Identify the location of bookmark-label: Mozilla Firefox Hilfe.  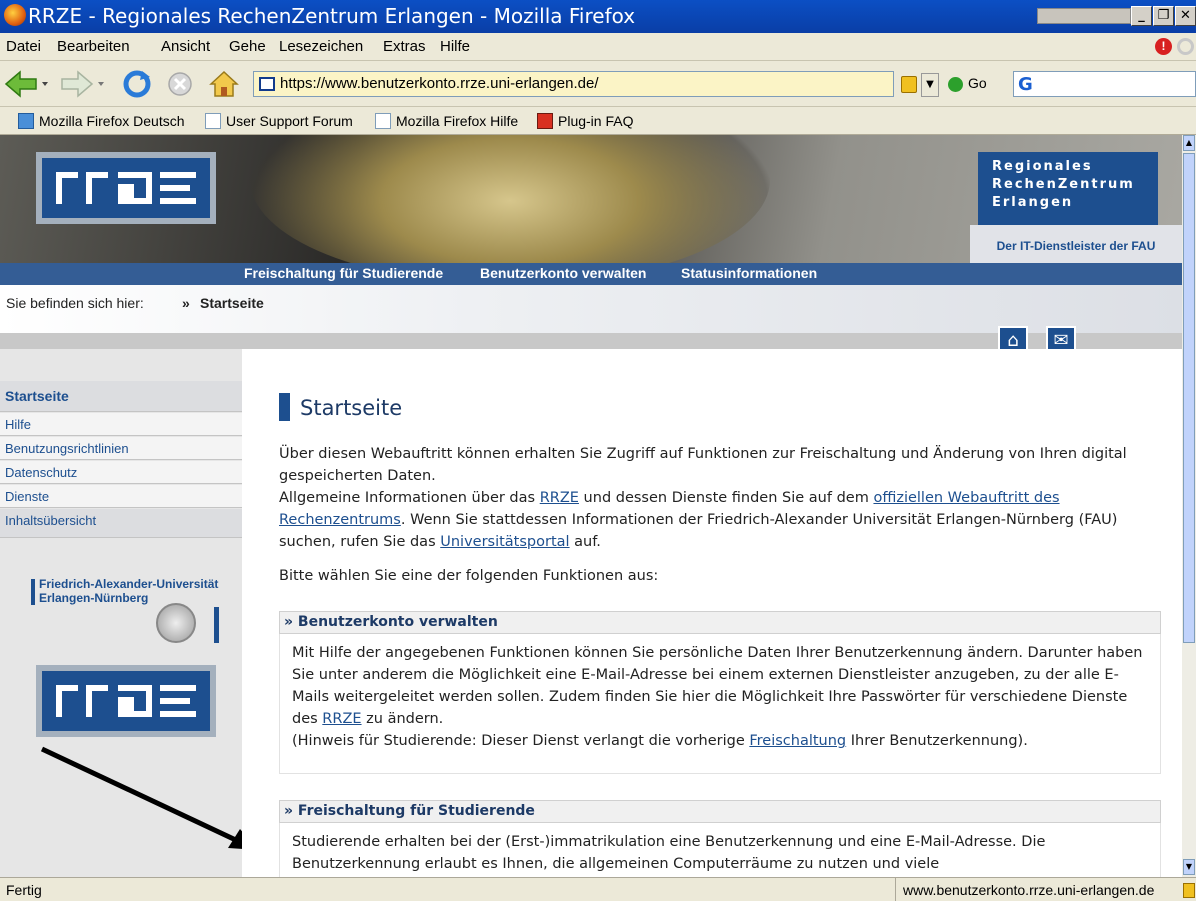
(457, 121).